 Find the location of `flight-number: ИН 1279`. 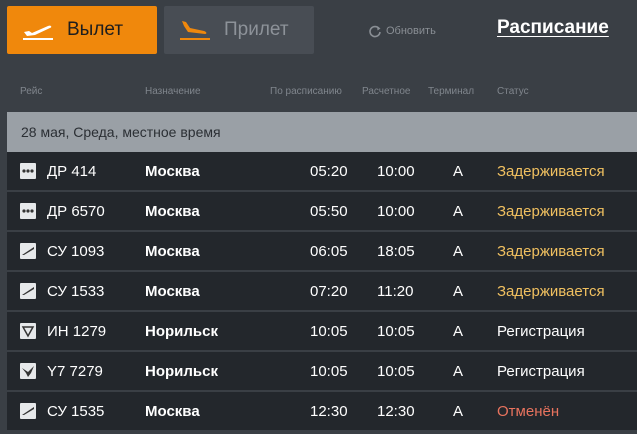

flight-number: ИН 1279 is located at coordinates (77, 331).